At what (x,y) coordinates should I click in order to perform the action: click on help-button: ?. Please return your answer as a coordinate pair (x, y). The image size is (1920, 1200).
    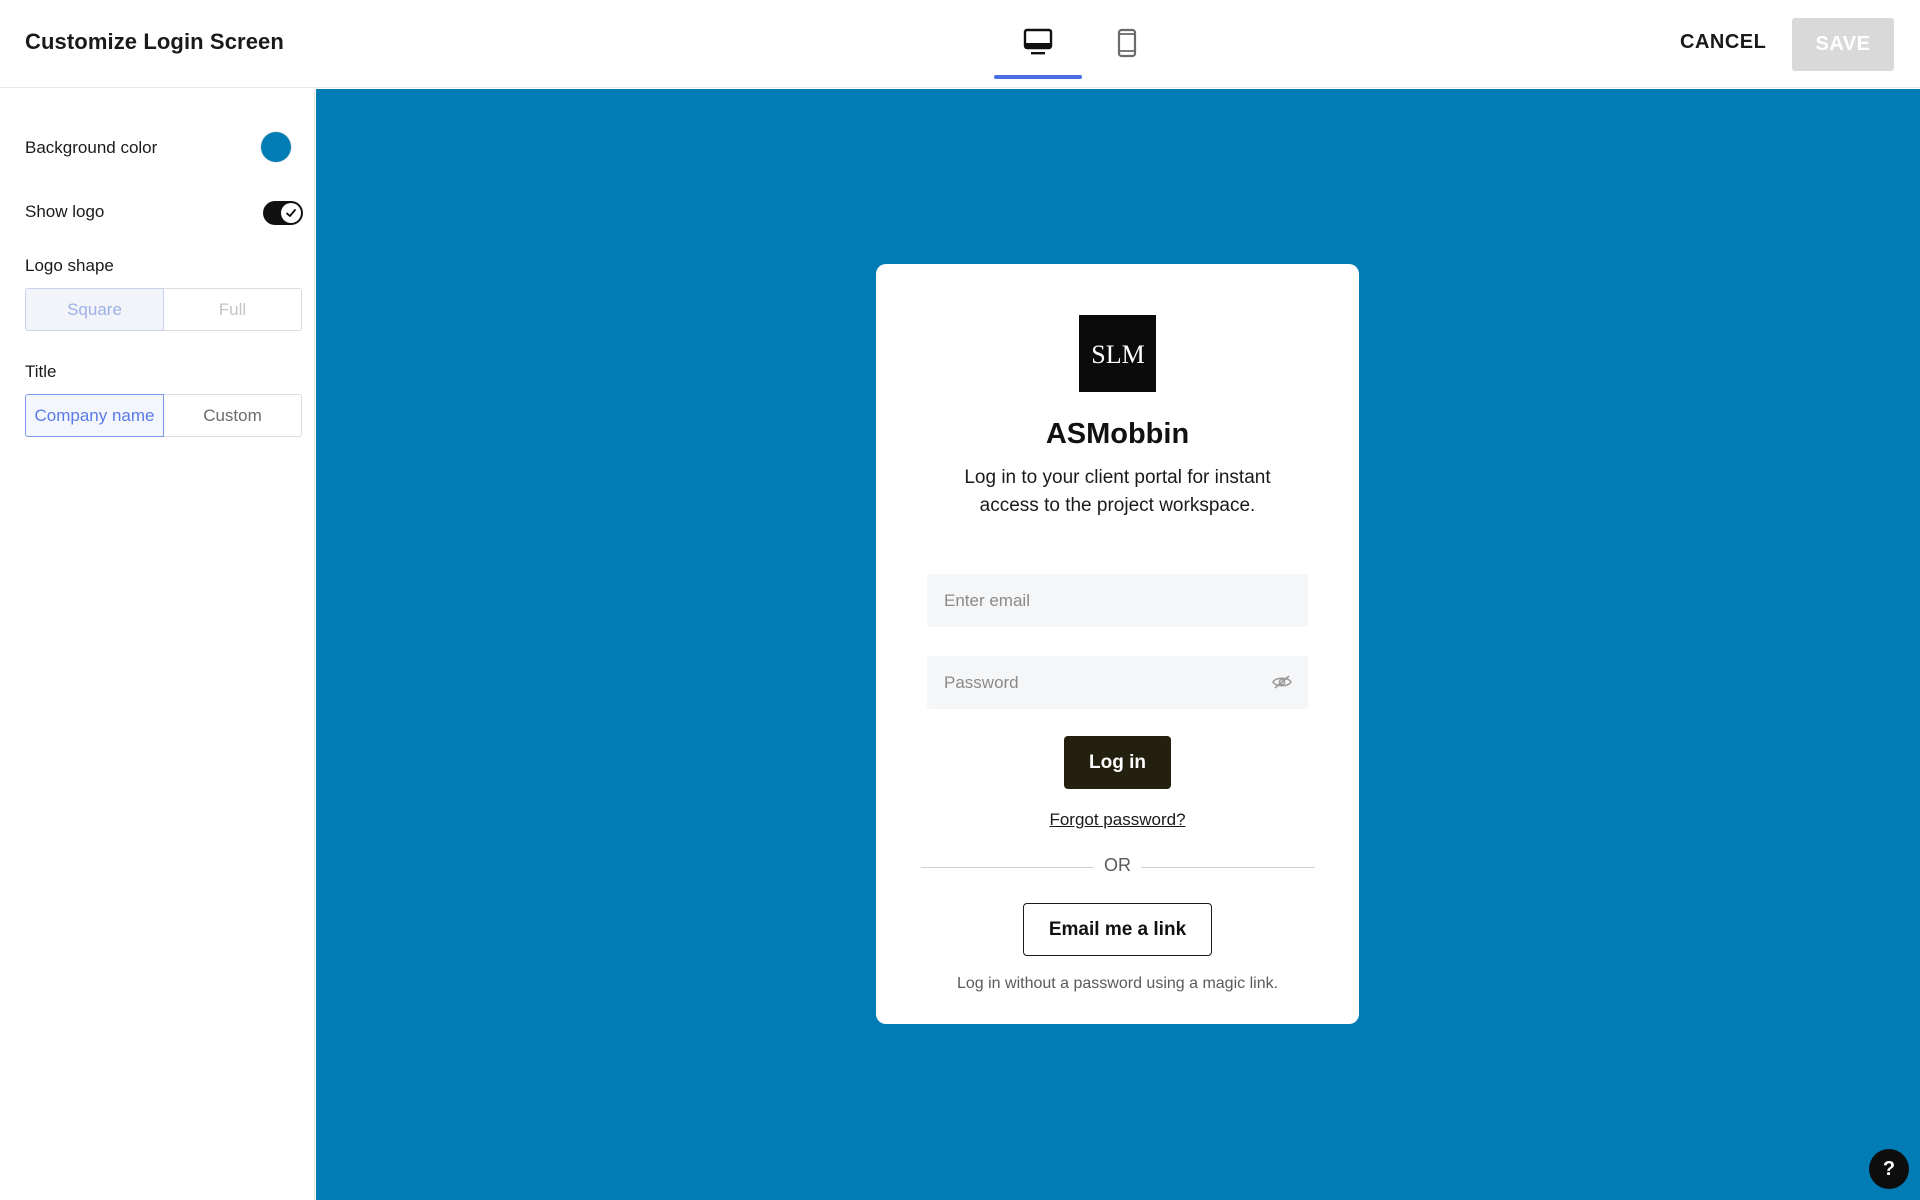
    Looking at the image, I should click on (1889, 1169).